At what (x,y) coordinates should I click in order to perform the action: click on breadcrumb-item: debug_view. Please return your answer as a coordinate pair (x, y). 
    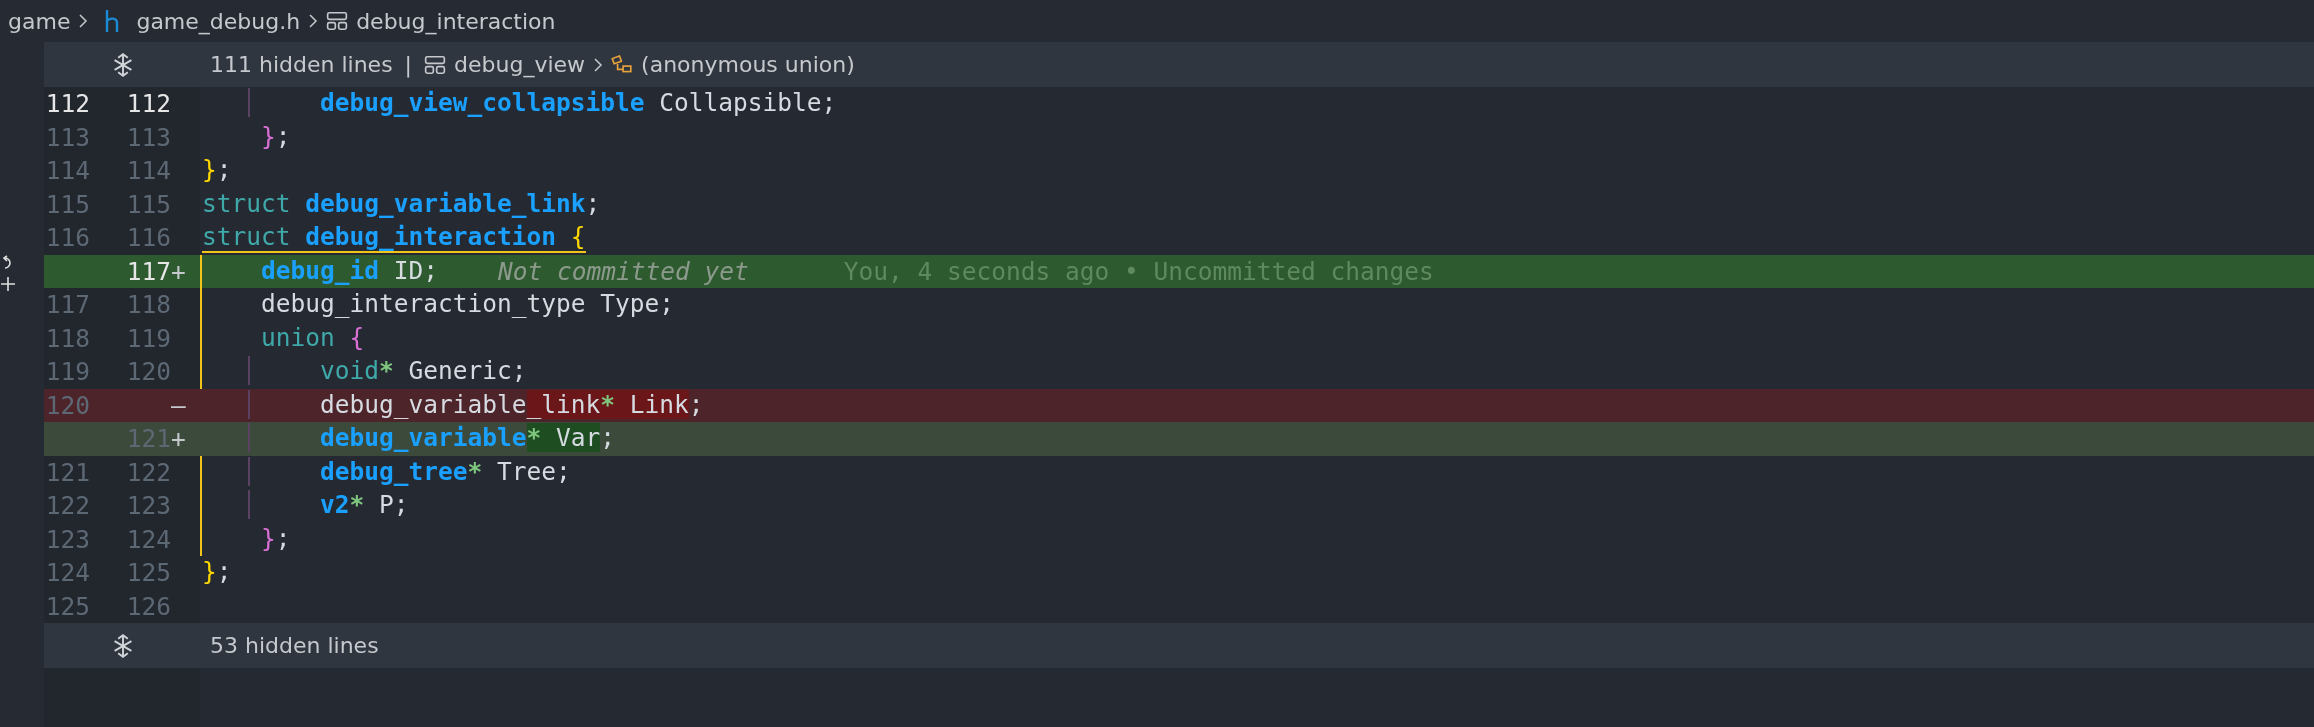
    Looking at the image, I should click on (520, 64).